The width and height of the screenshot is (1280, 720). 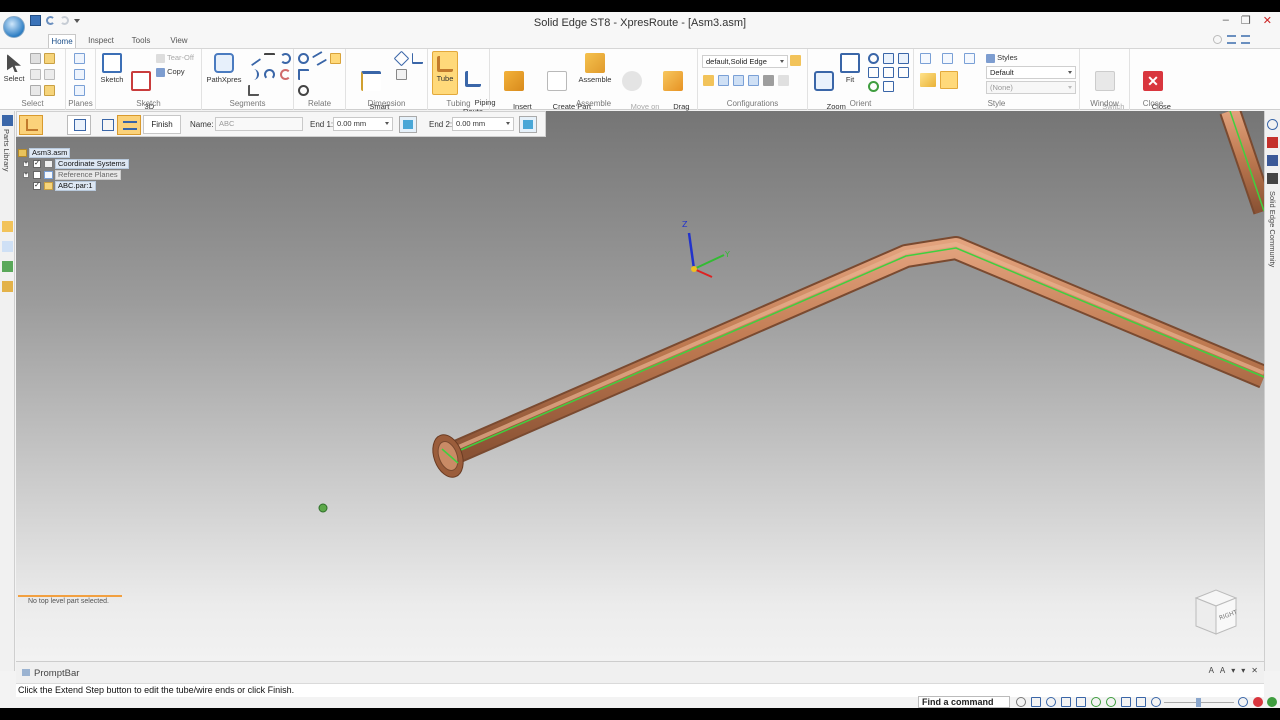 What do you see at coordinates (738, 80) in the screenshot?
I see `config-display-icon` at bounding box center [738, 80].